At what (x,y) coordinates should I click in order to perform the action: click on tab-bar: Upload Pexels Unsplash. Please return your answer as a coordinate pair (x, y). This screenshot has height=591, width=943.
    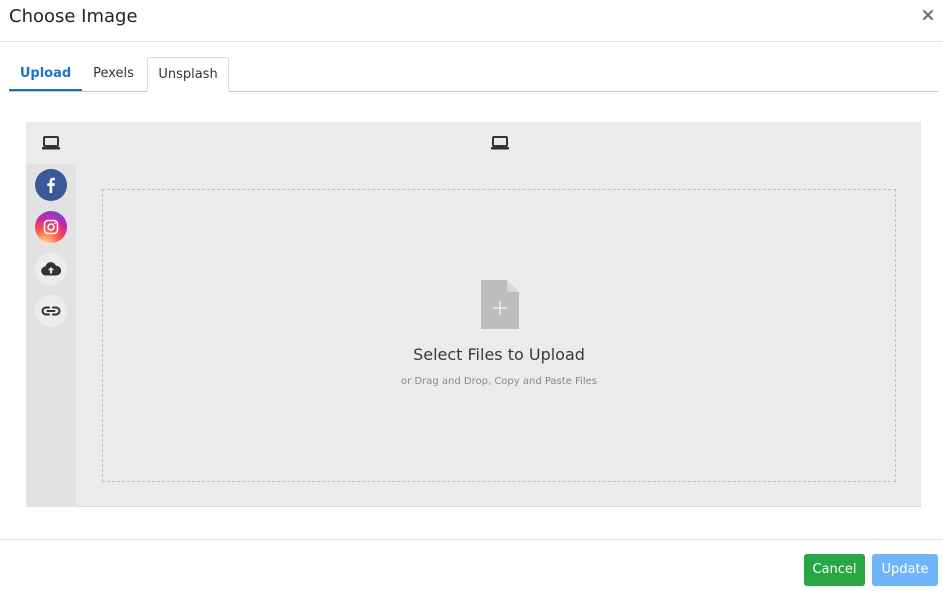
    Looking at the image, I should click on (473, 74).